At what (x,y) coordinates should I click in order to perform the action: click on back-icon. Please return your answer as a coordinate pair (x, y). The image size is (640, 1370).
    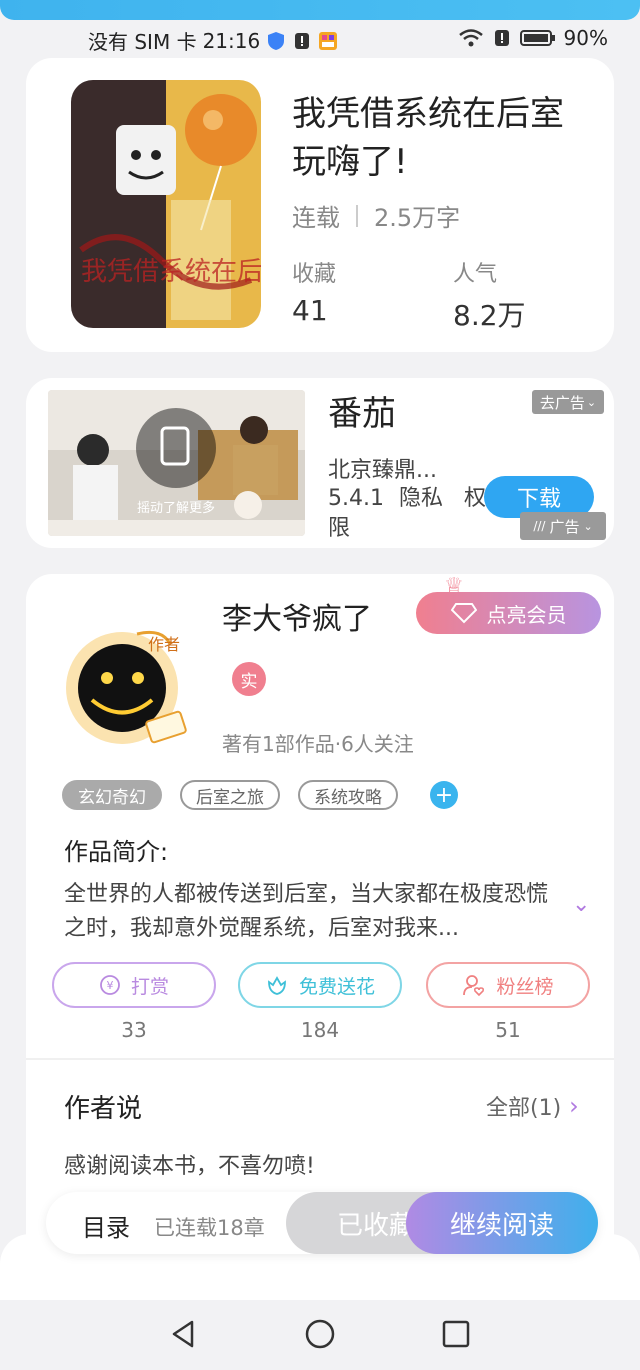
    Looking at the image, I should click on (184, 1334).